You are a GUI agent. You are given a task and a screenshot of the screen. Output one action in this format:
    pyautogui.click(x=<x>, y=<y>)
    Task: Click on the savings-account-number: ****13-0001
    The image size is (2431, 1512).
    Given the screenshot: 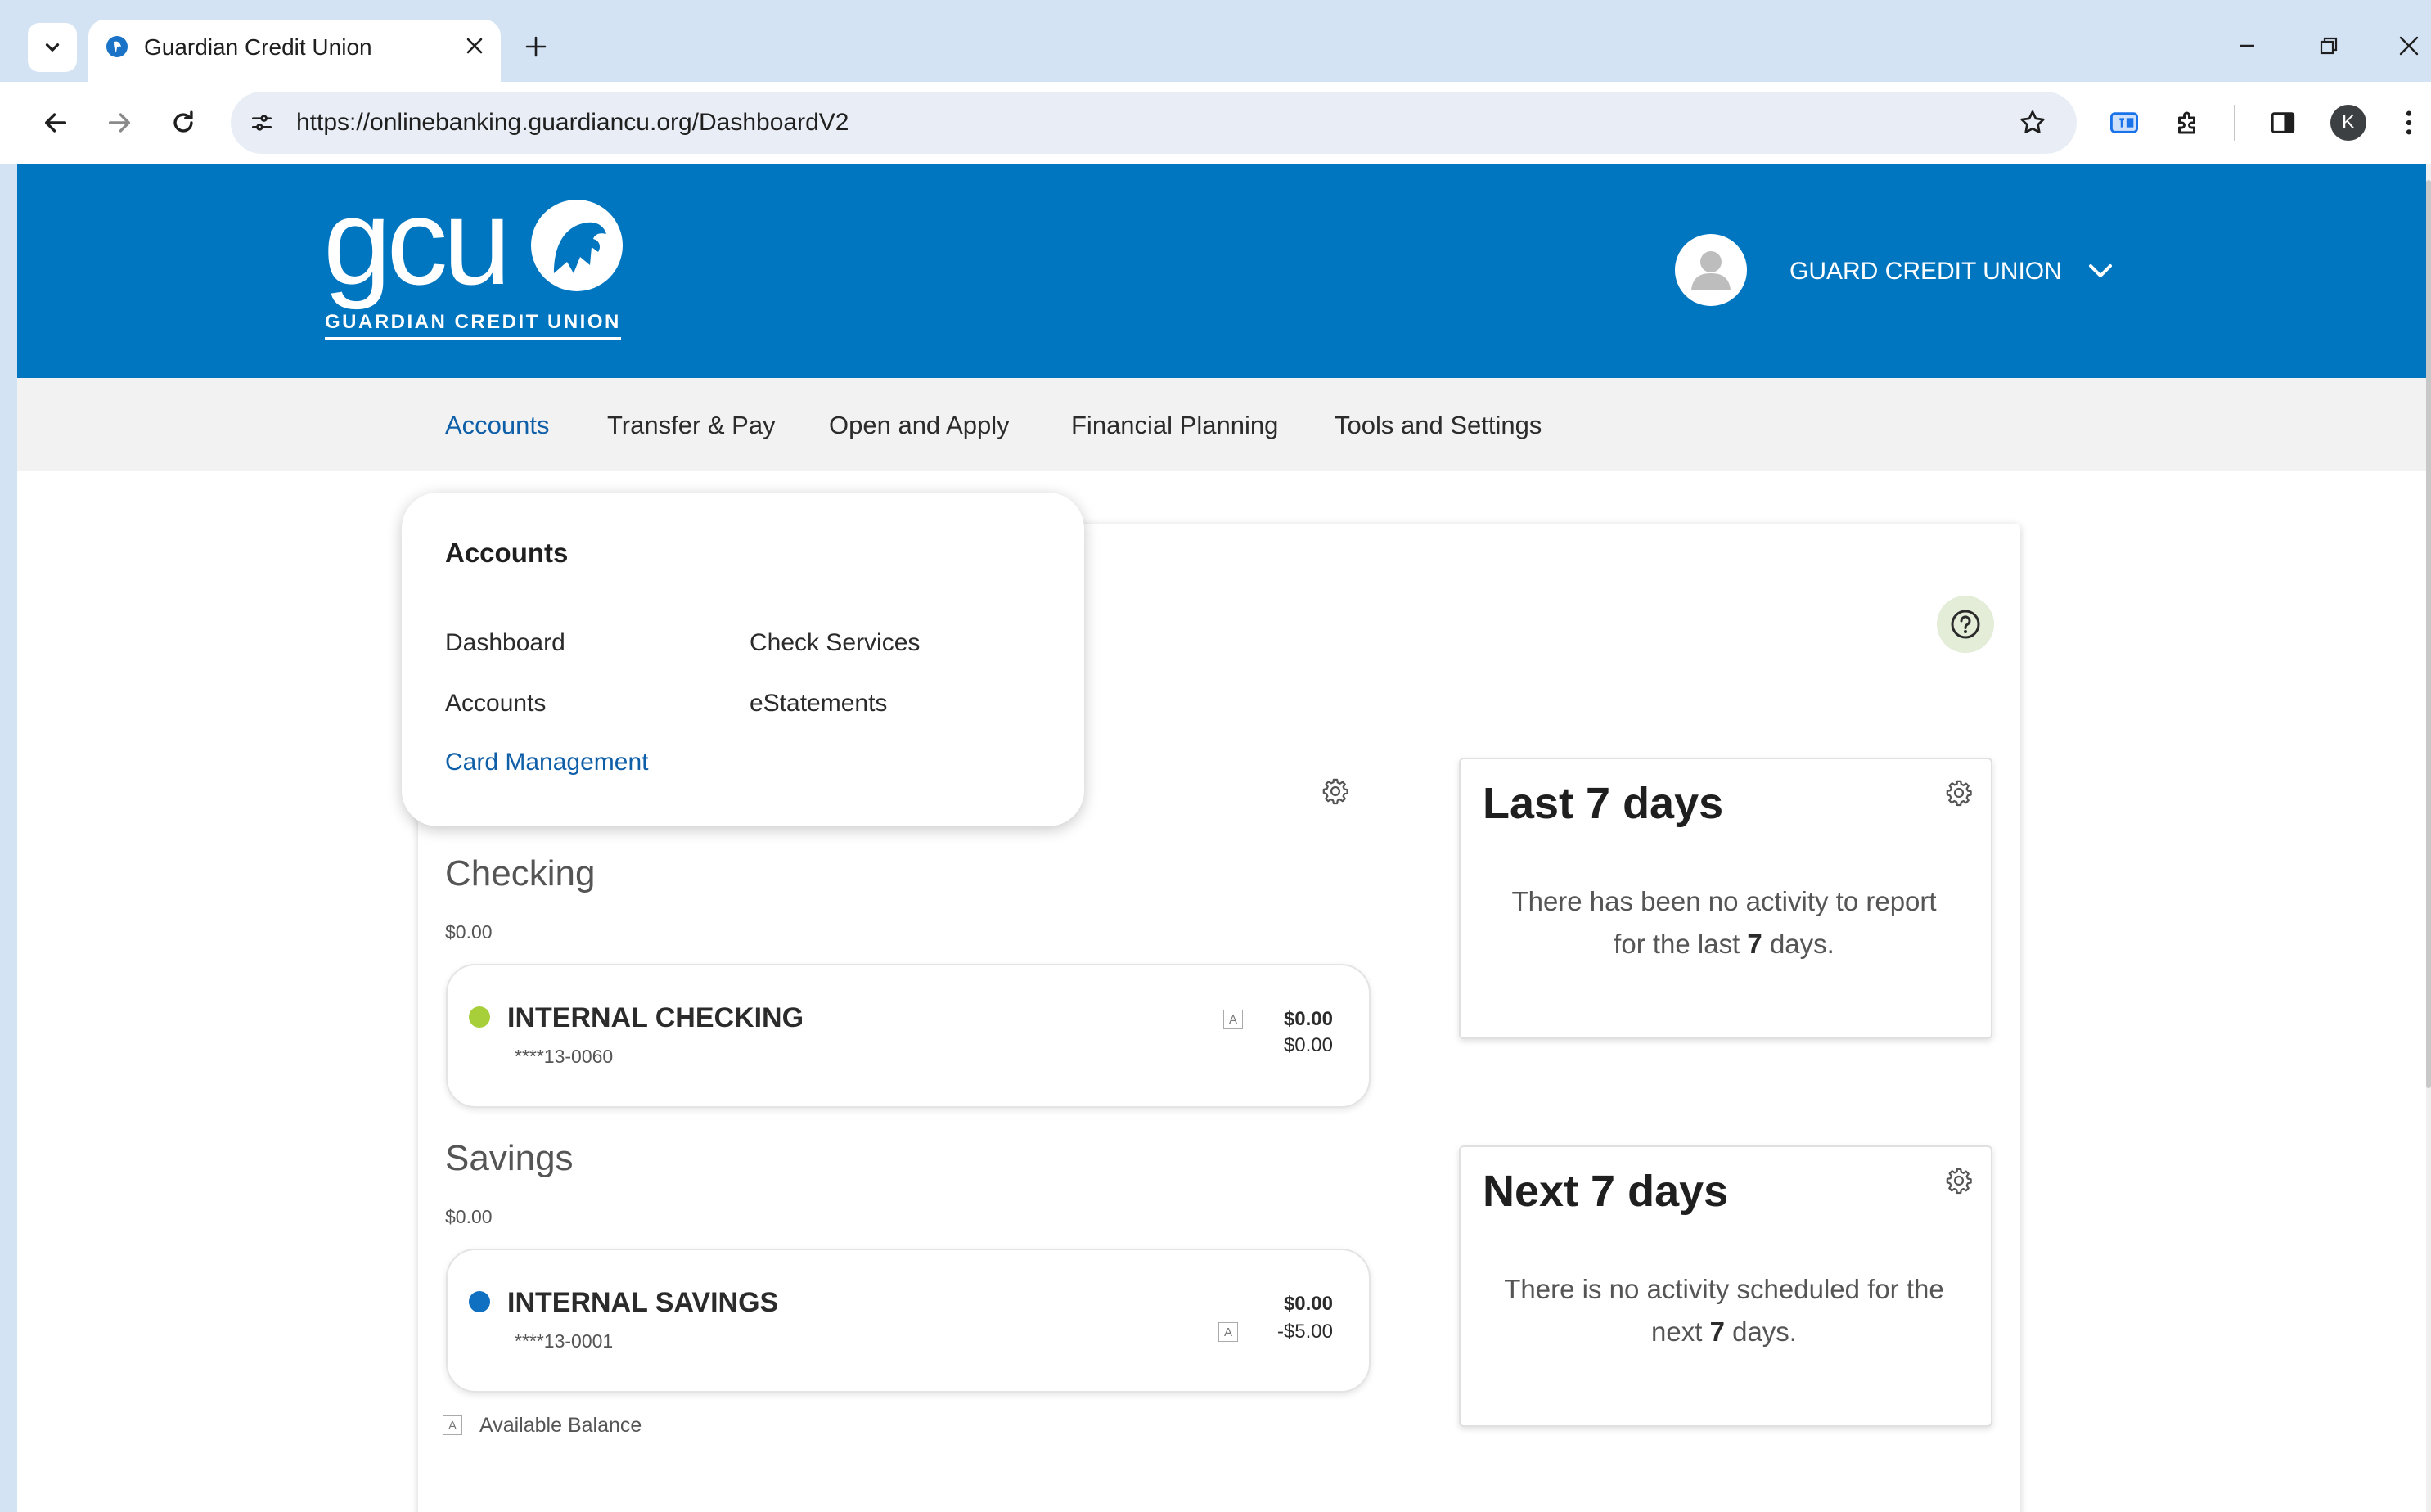 What is the action you would take?
    pyautogui.click(x=564, y=1341)
    